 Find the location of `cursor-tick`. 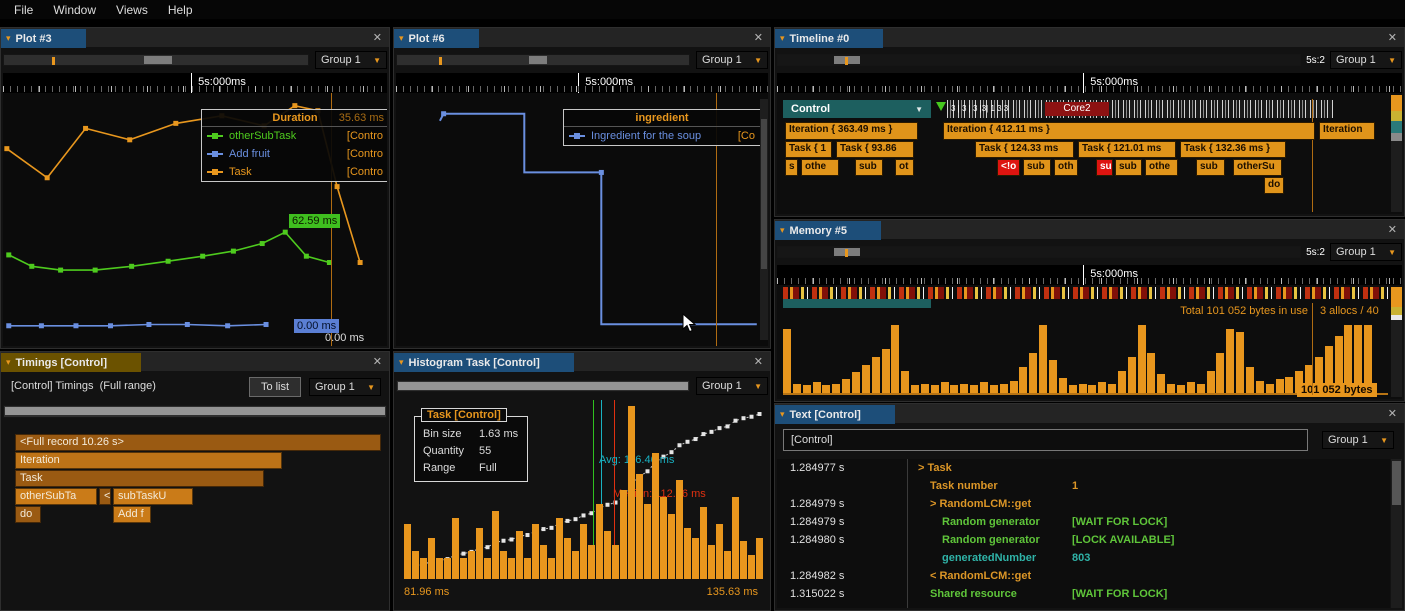

cursor-tick is located at coordinates (846, 253).